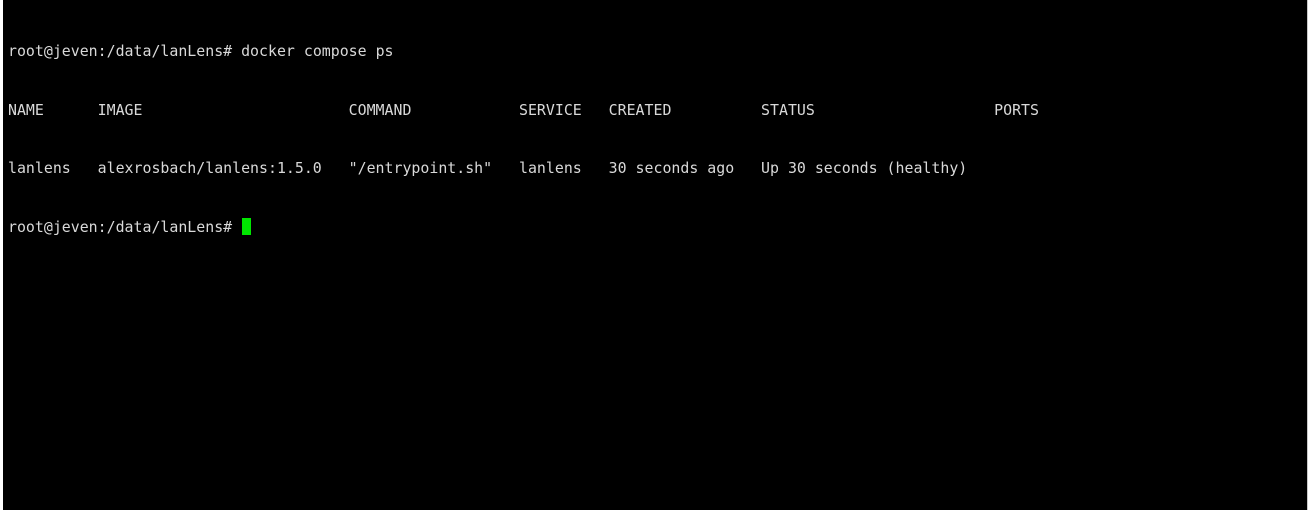 Image resolution: width=1310 pixels, height=510 pixels. I want to click on text-cursor, so click(247, 226).